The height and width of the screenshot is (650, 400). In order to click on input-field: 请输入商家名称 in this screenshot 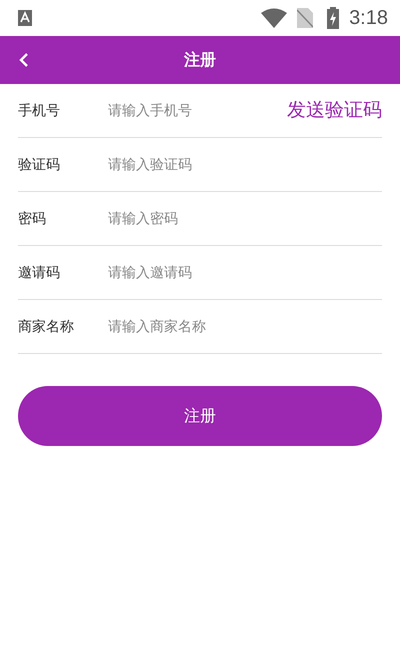, I will do `click(245, 326)`.